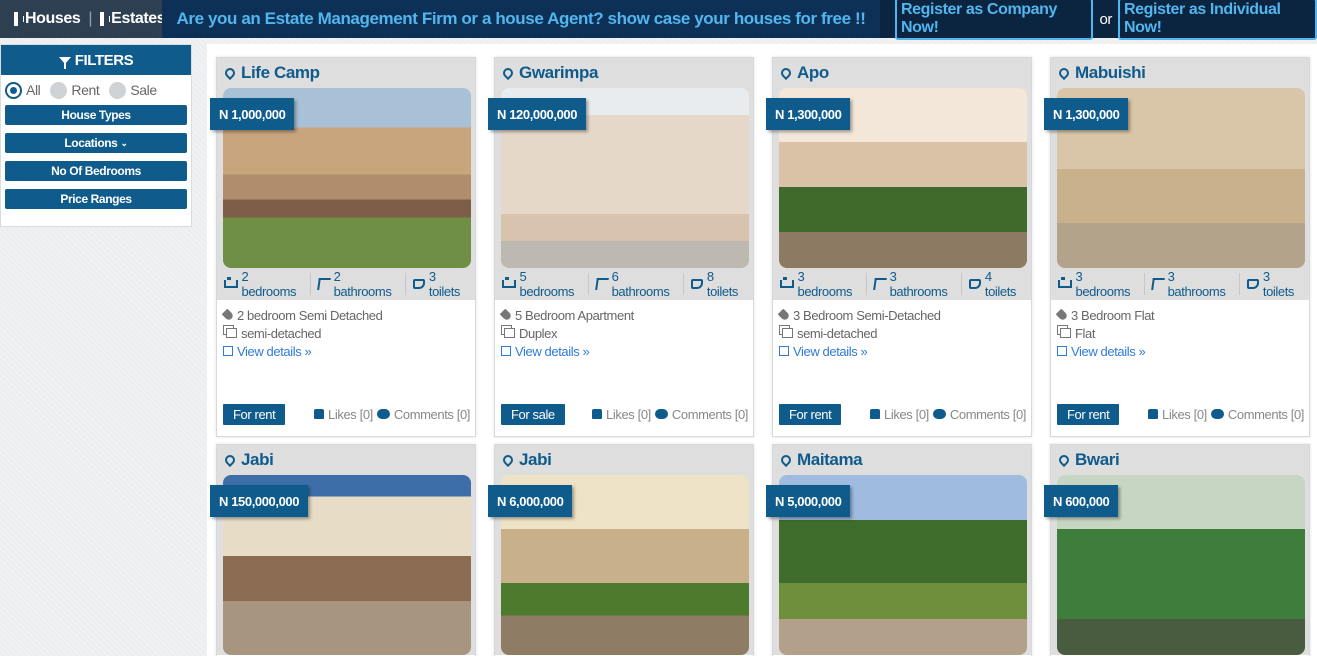  I want to click on radio-rent: Rent, so click(75, 90).